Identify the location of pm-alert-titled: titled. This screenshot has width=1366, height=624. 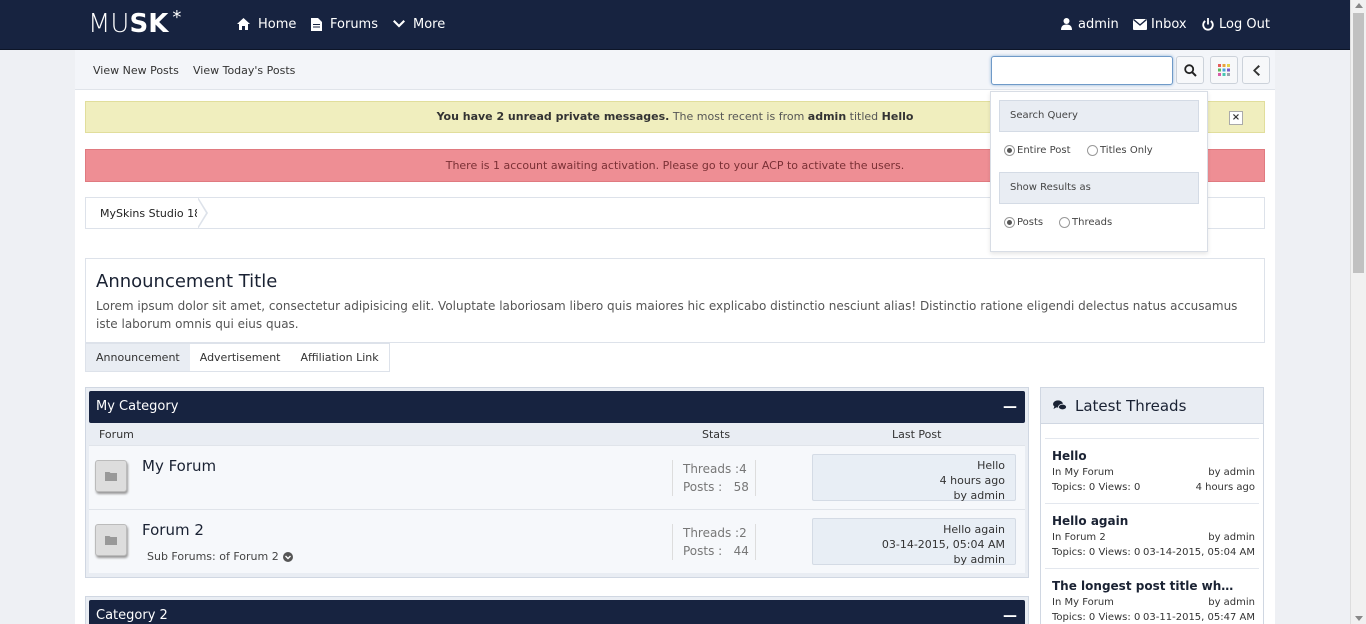
(864, 116).